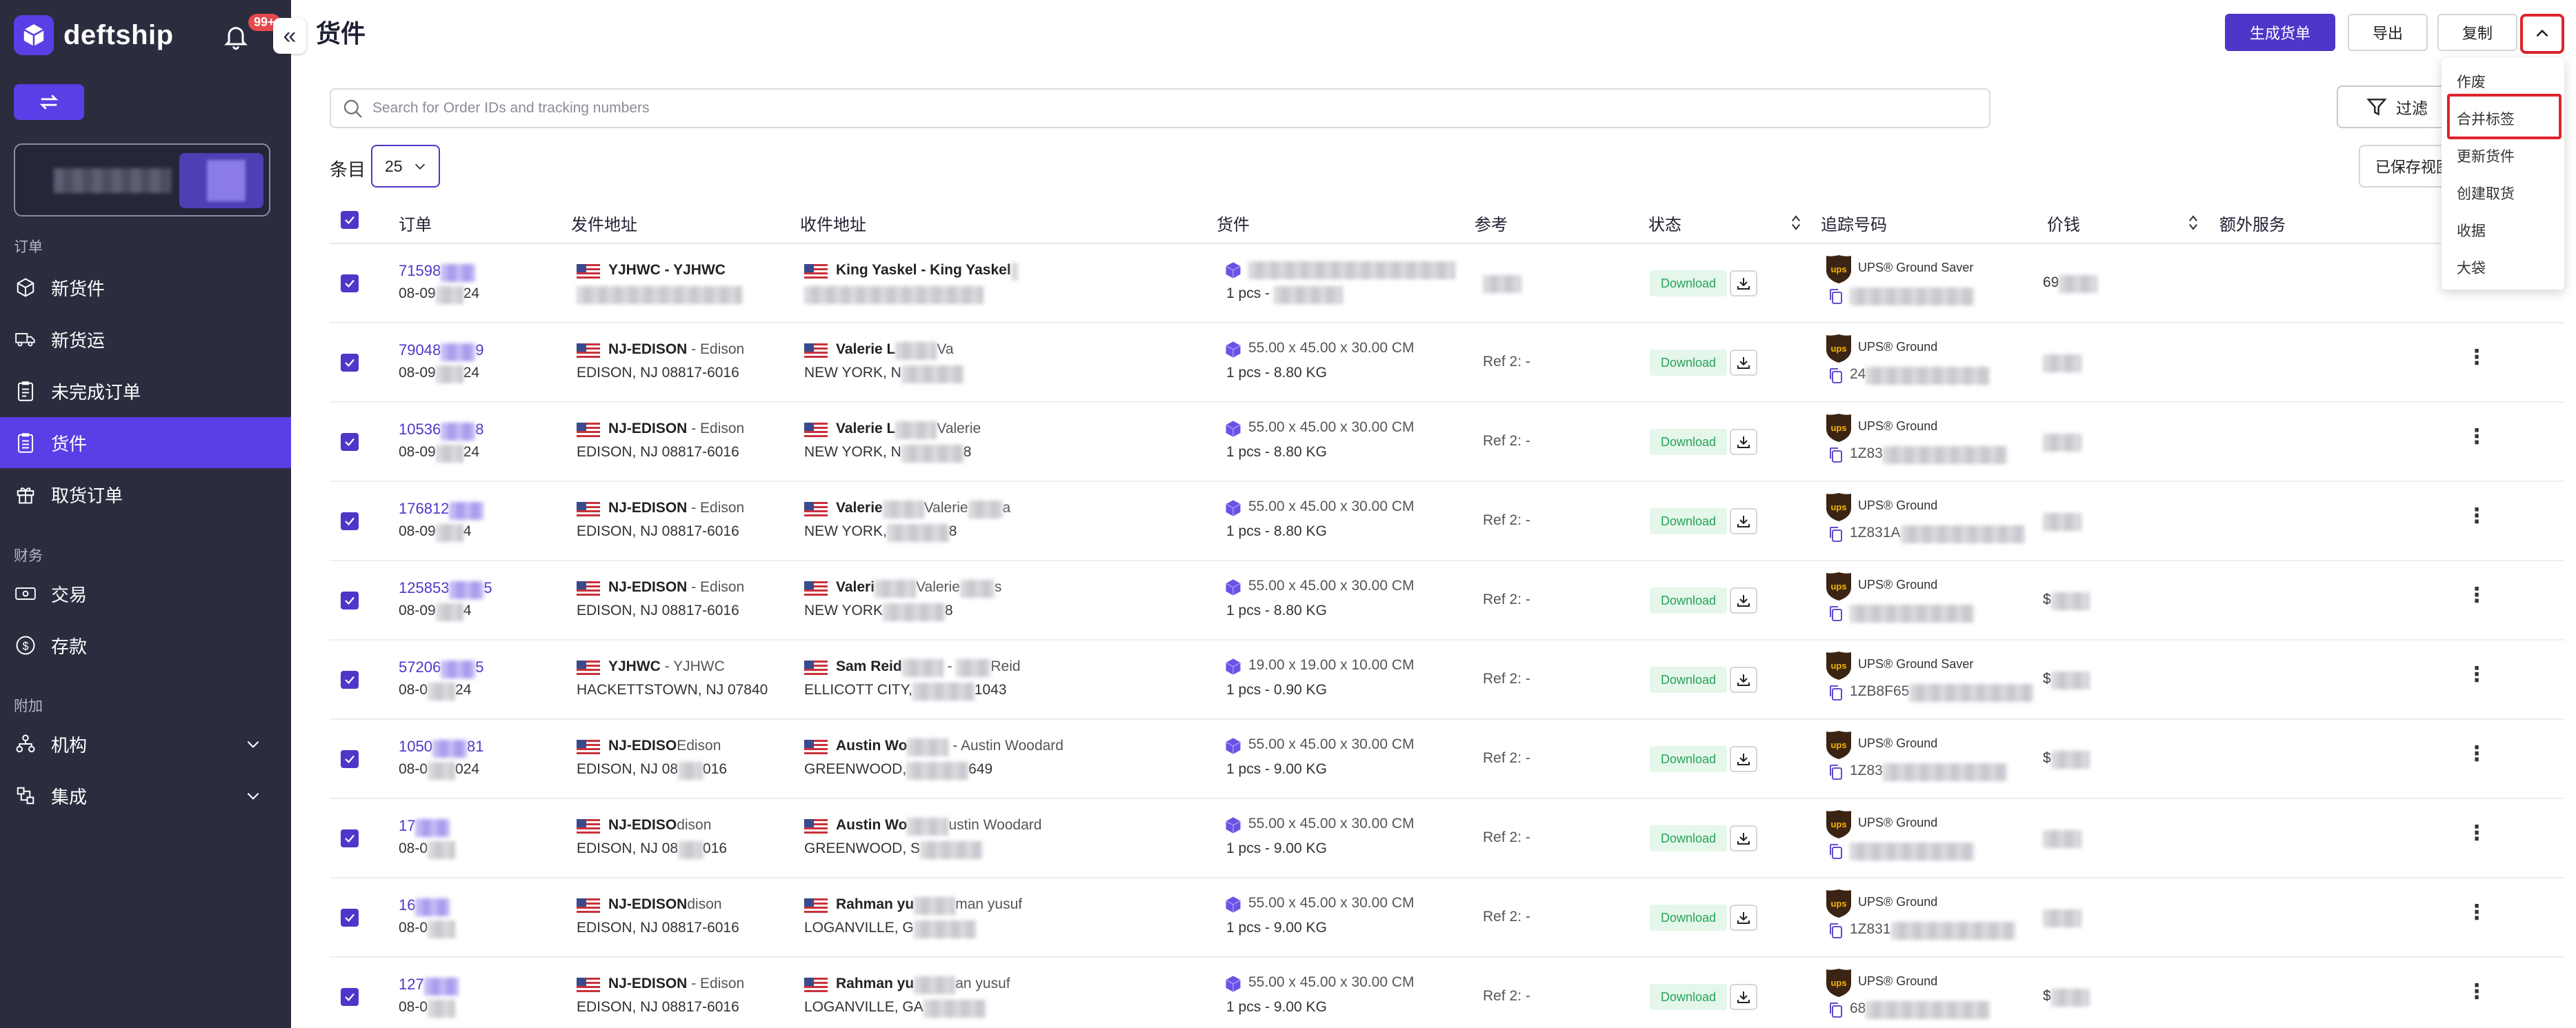  I want to click on order-id-link: 71598, so click(420, 270).